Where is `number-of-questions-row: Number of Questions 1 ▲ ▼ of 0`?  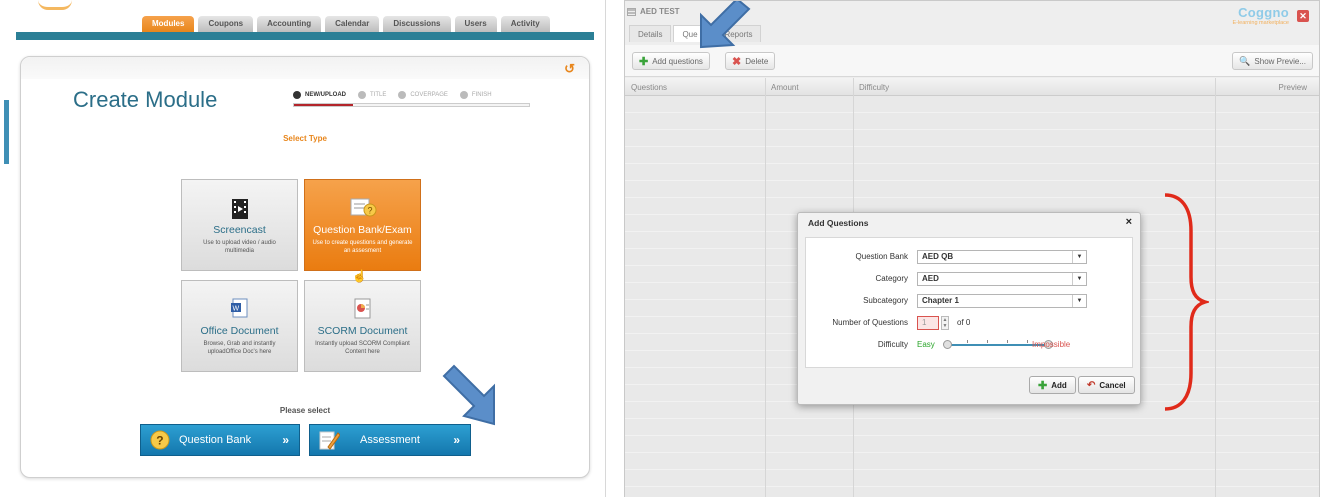
number-of-questions-row: Number of Questions 1 ▲ ▼ of 0 is located at coordinates (969, 323).